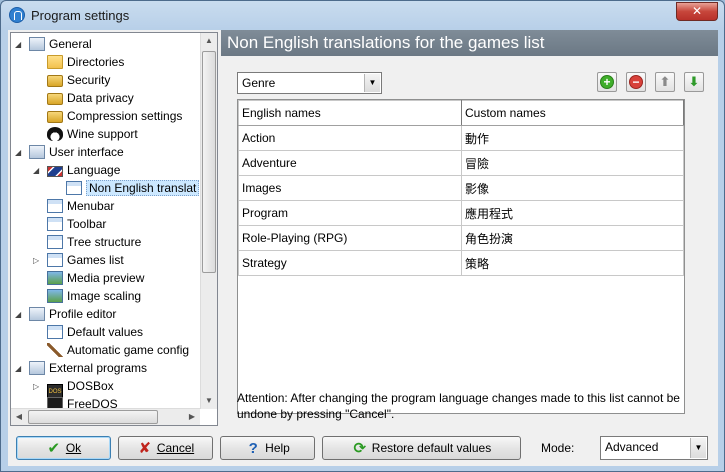  I want to click on table-row: Images 影像, so click(461, 188).